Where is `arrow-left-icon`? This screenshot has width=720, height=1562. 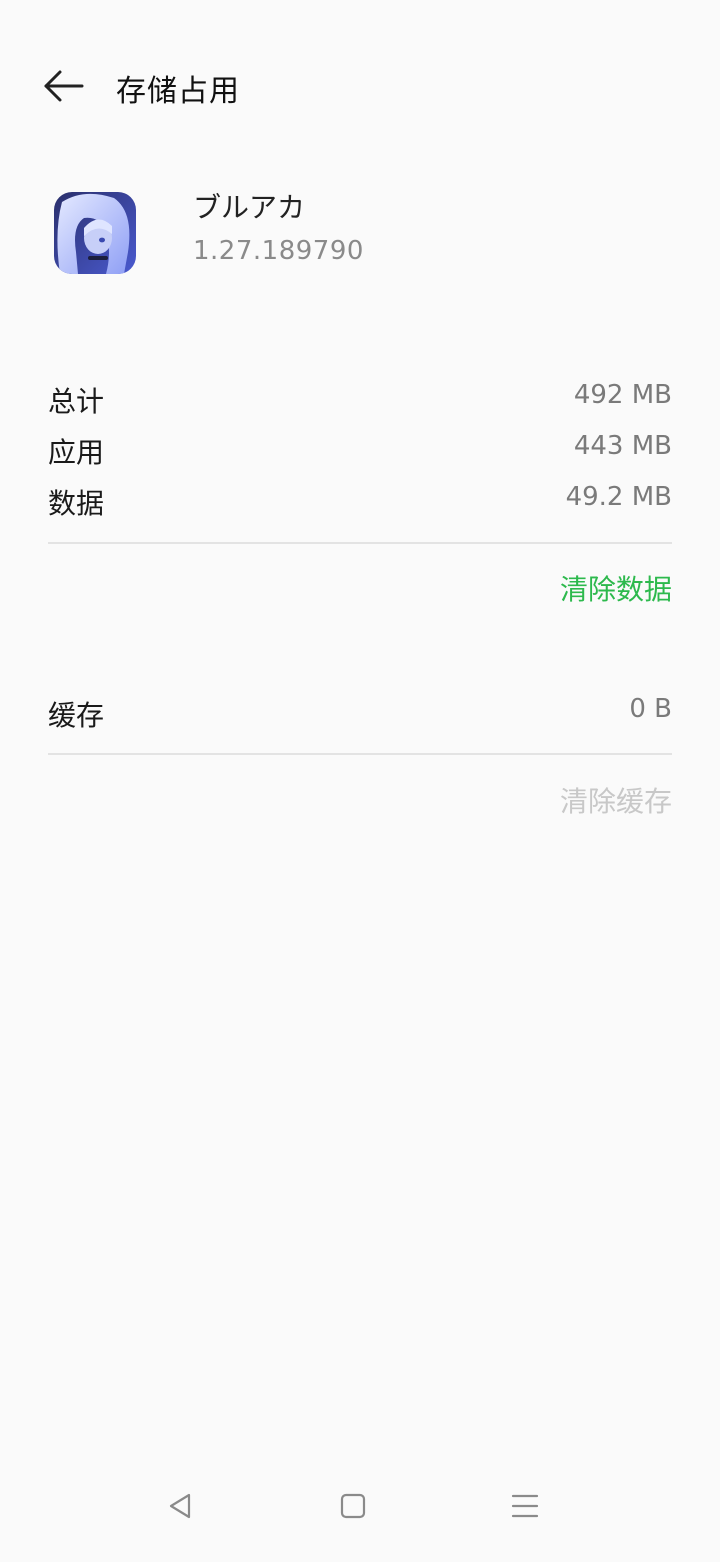
arrow-left-icon is located at coordinates (64, 86).